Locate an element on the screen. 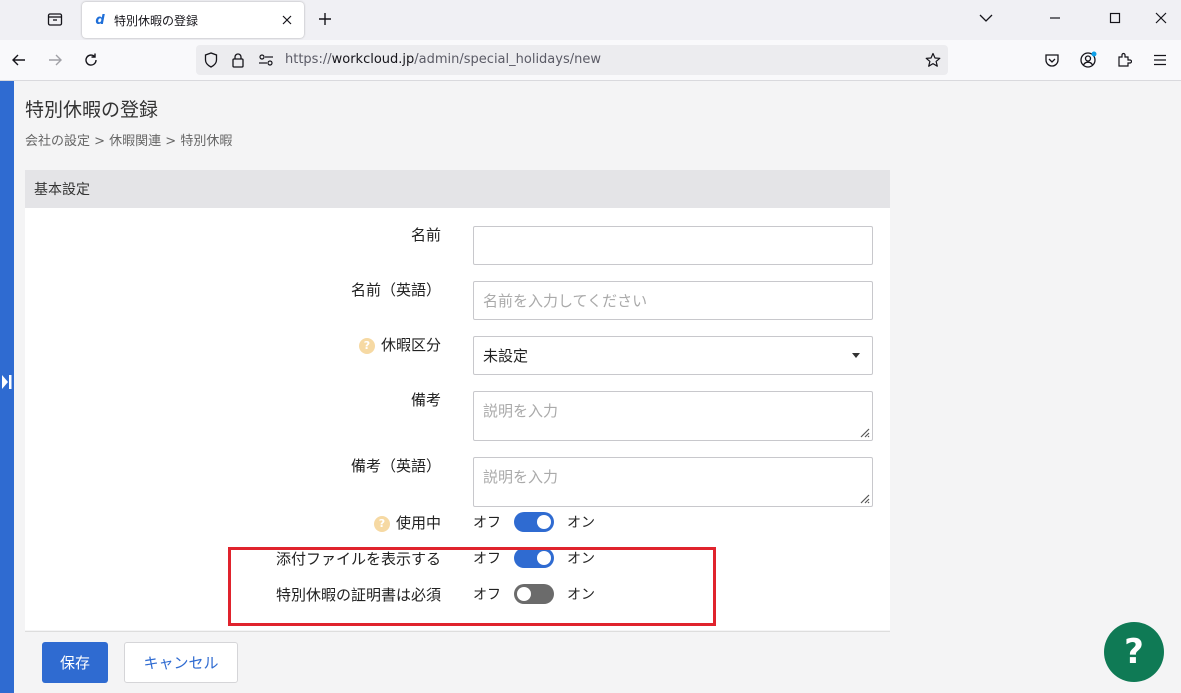 Image resolution: width=1181 pixels, height=693 pixels. menu-hamburger-icon is located at coordinates (1160, 60).